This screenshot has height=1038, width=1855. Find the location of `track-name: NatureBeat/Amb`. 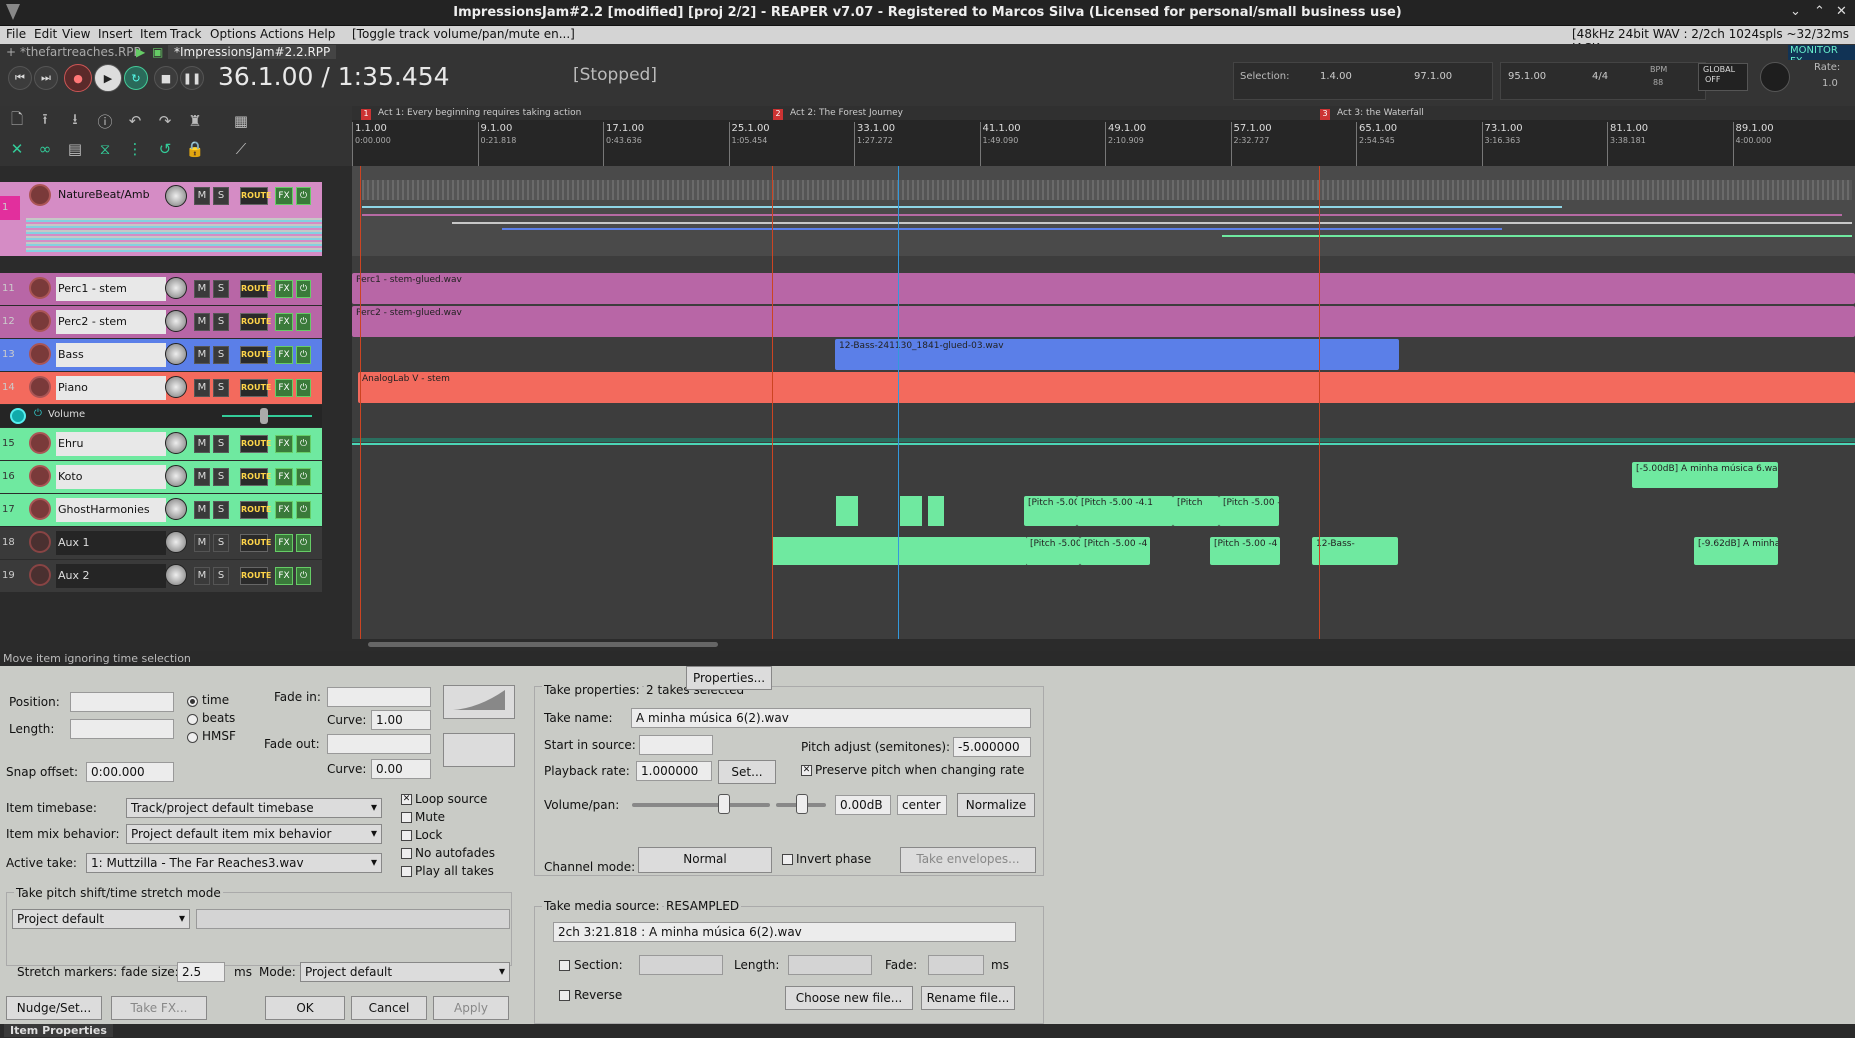

track-name: NatureBeat/Amb is located at coordinates (111, 195).